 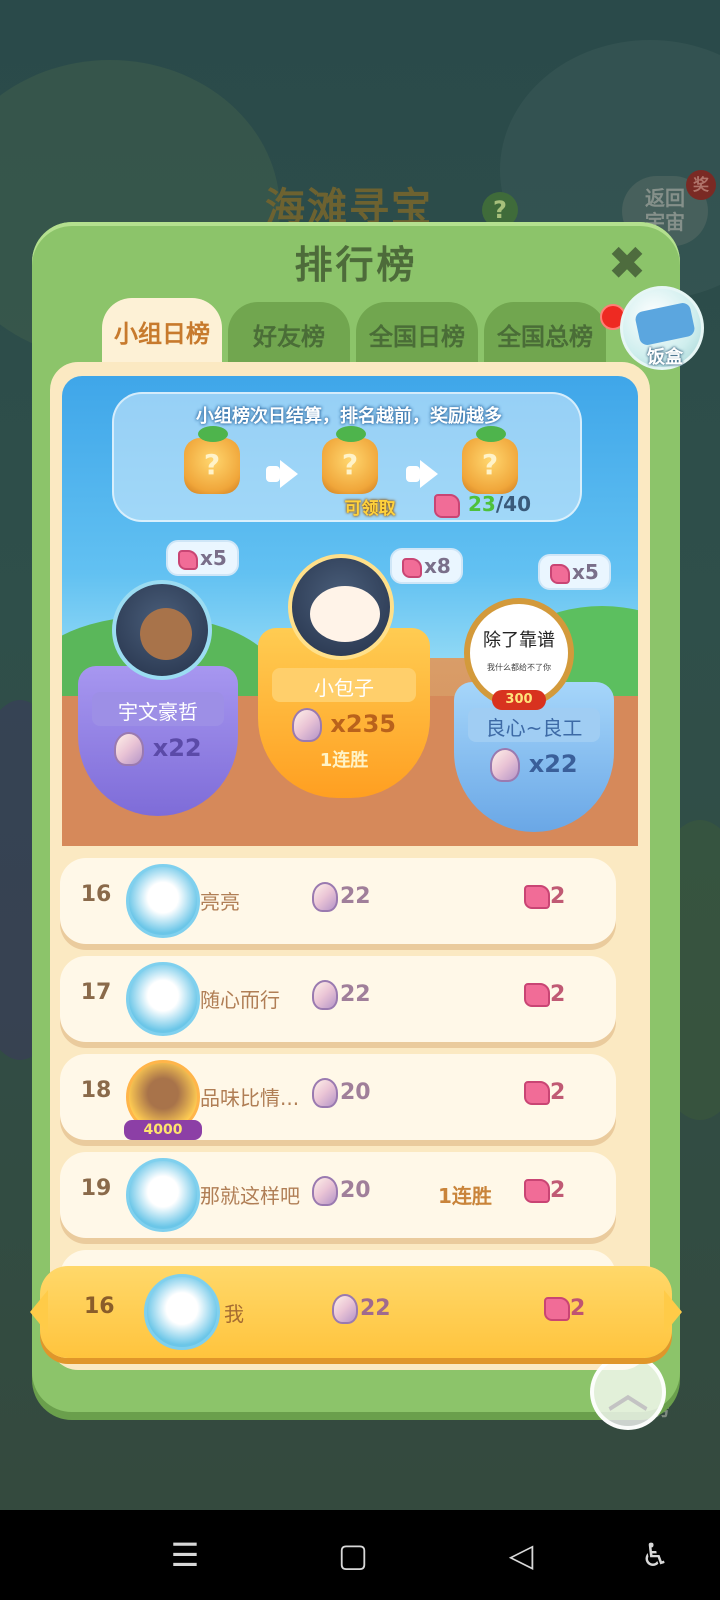 I want to click on menu-icon: ☰, so click(x=185, y=1555).